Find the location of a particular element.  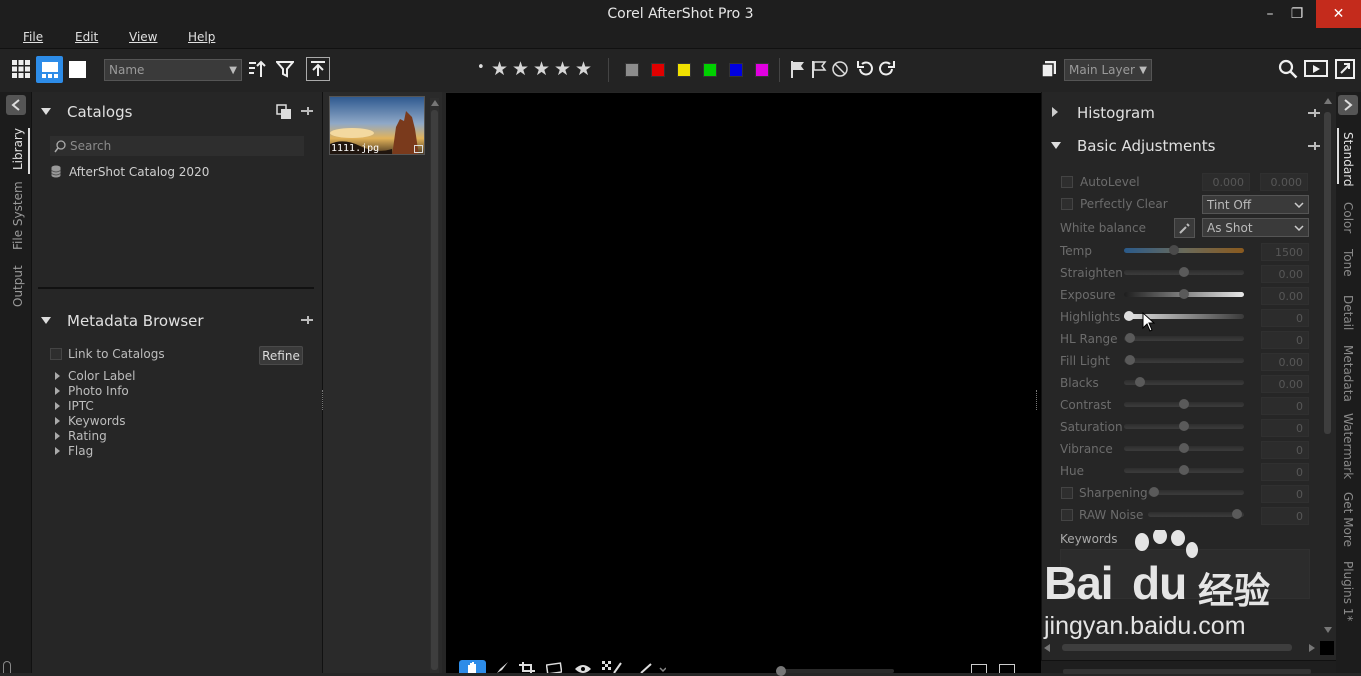

adjustments-scrollbar is located at coordinates (1327, 368).